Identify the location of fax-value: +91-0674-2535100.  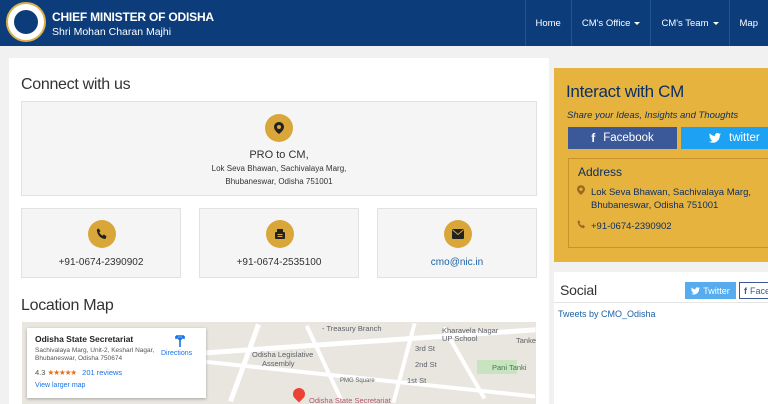
(279, 262).